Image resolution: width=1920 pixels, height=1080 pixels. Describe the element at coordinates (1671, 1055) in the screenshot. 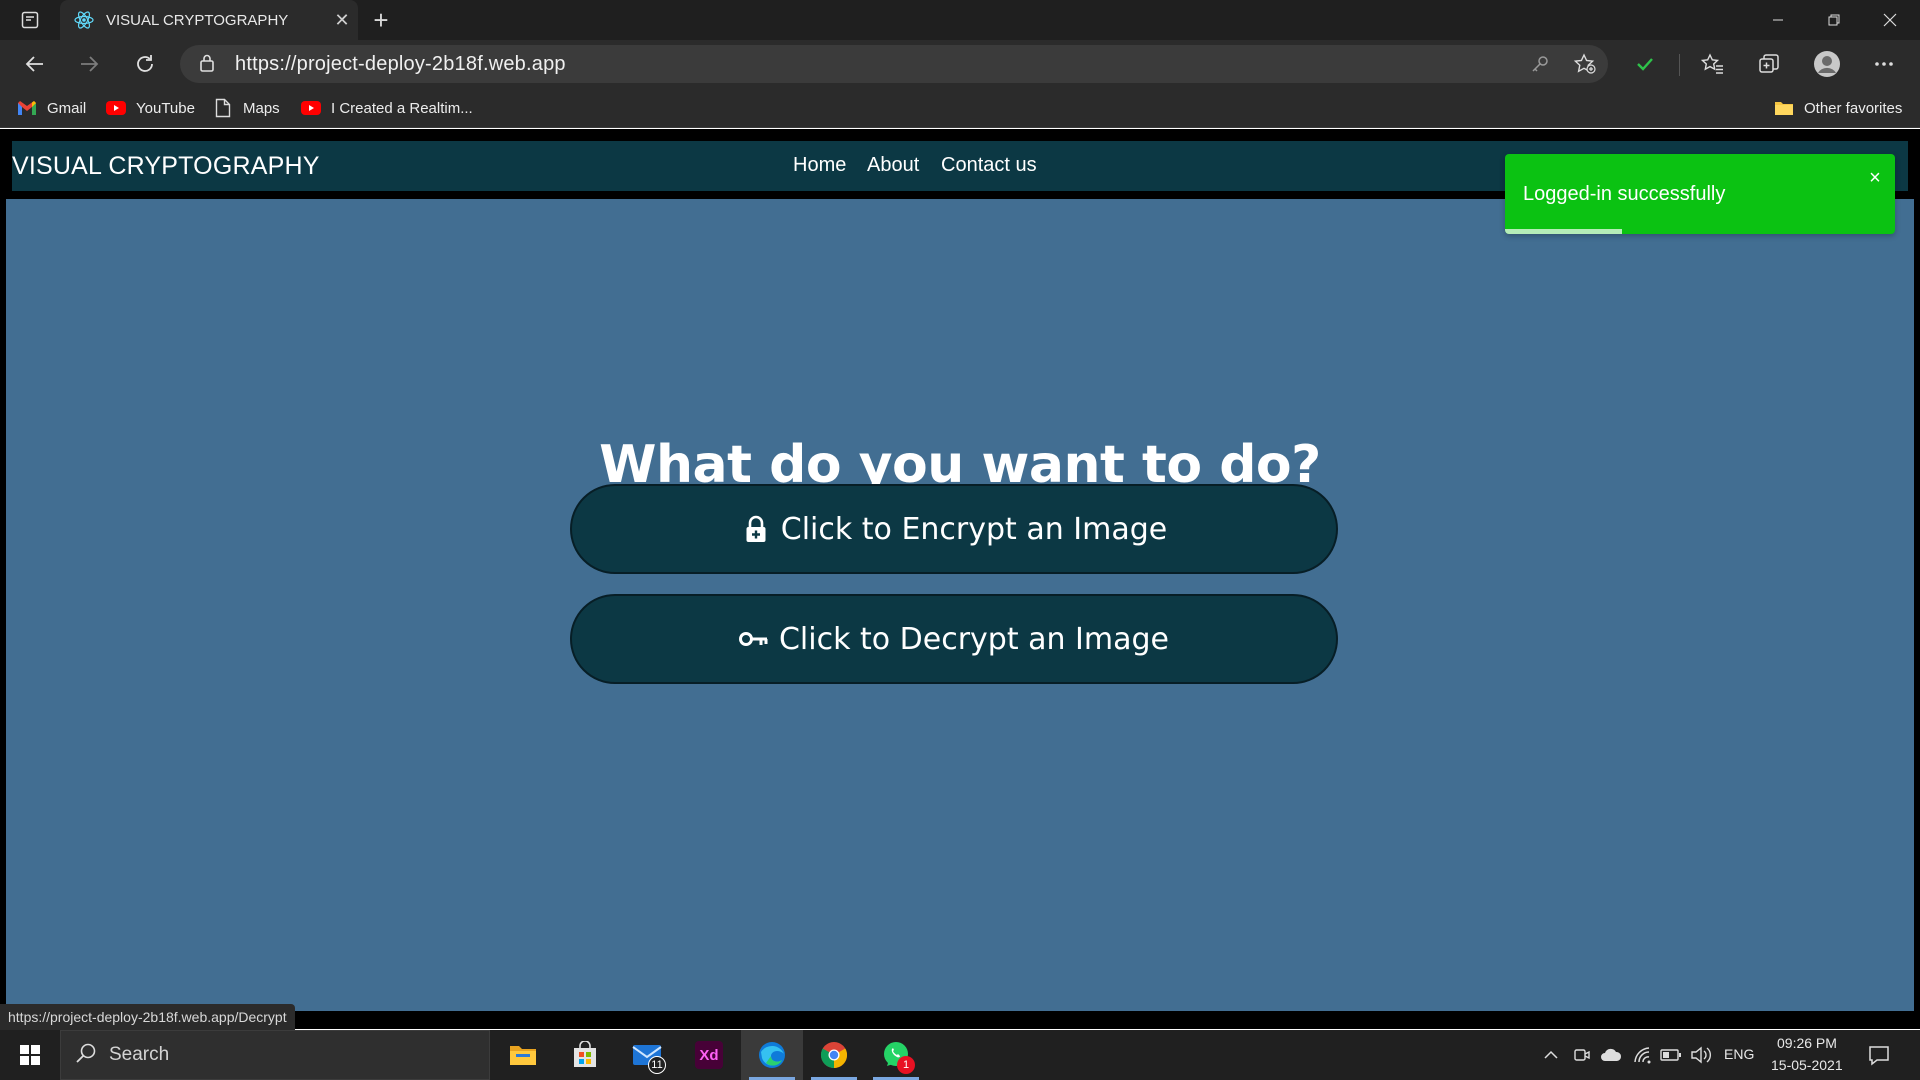

I see `battery-icon` at that location.